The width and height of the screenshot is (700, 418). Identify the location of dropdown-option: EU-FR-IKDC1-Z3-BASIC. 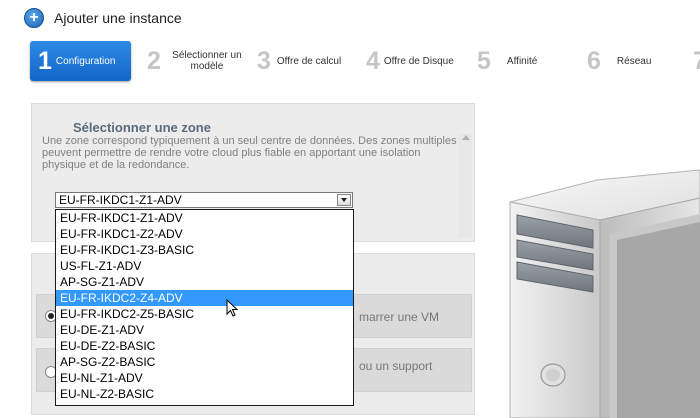
(204, 250).